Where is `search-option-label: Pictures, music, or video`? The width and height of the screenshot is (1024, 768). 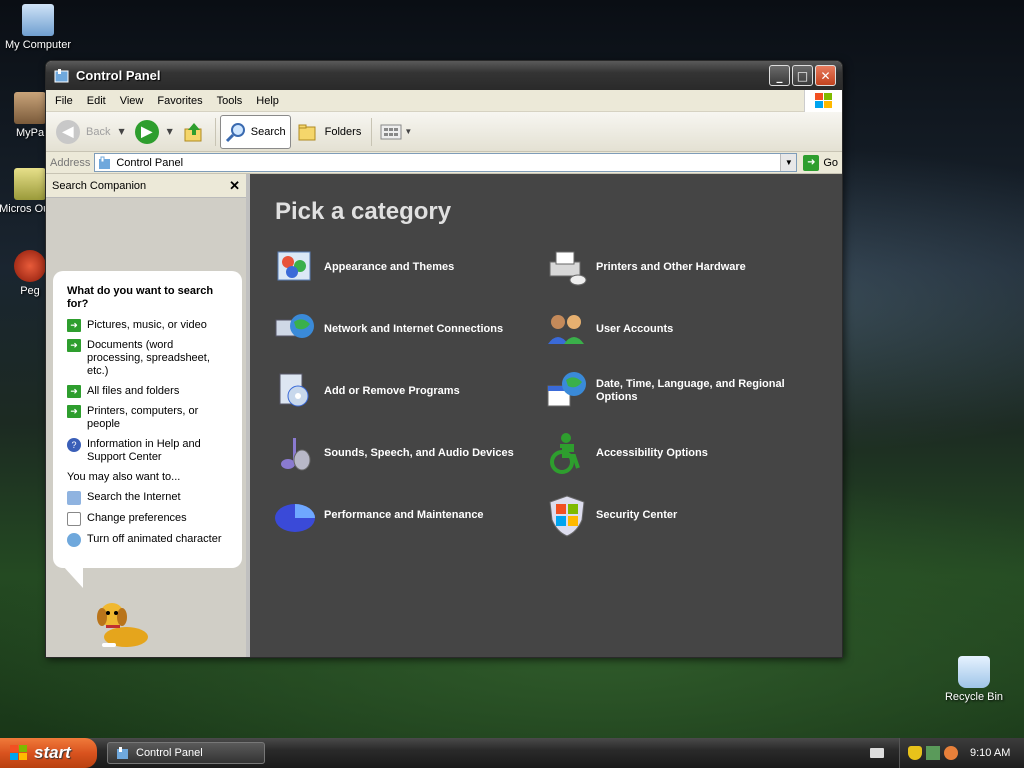
search-option-label: Pictures, music, or video is located at coordinates (147, 325).